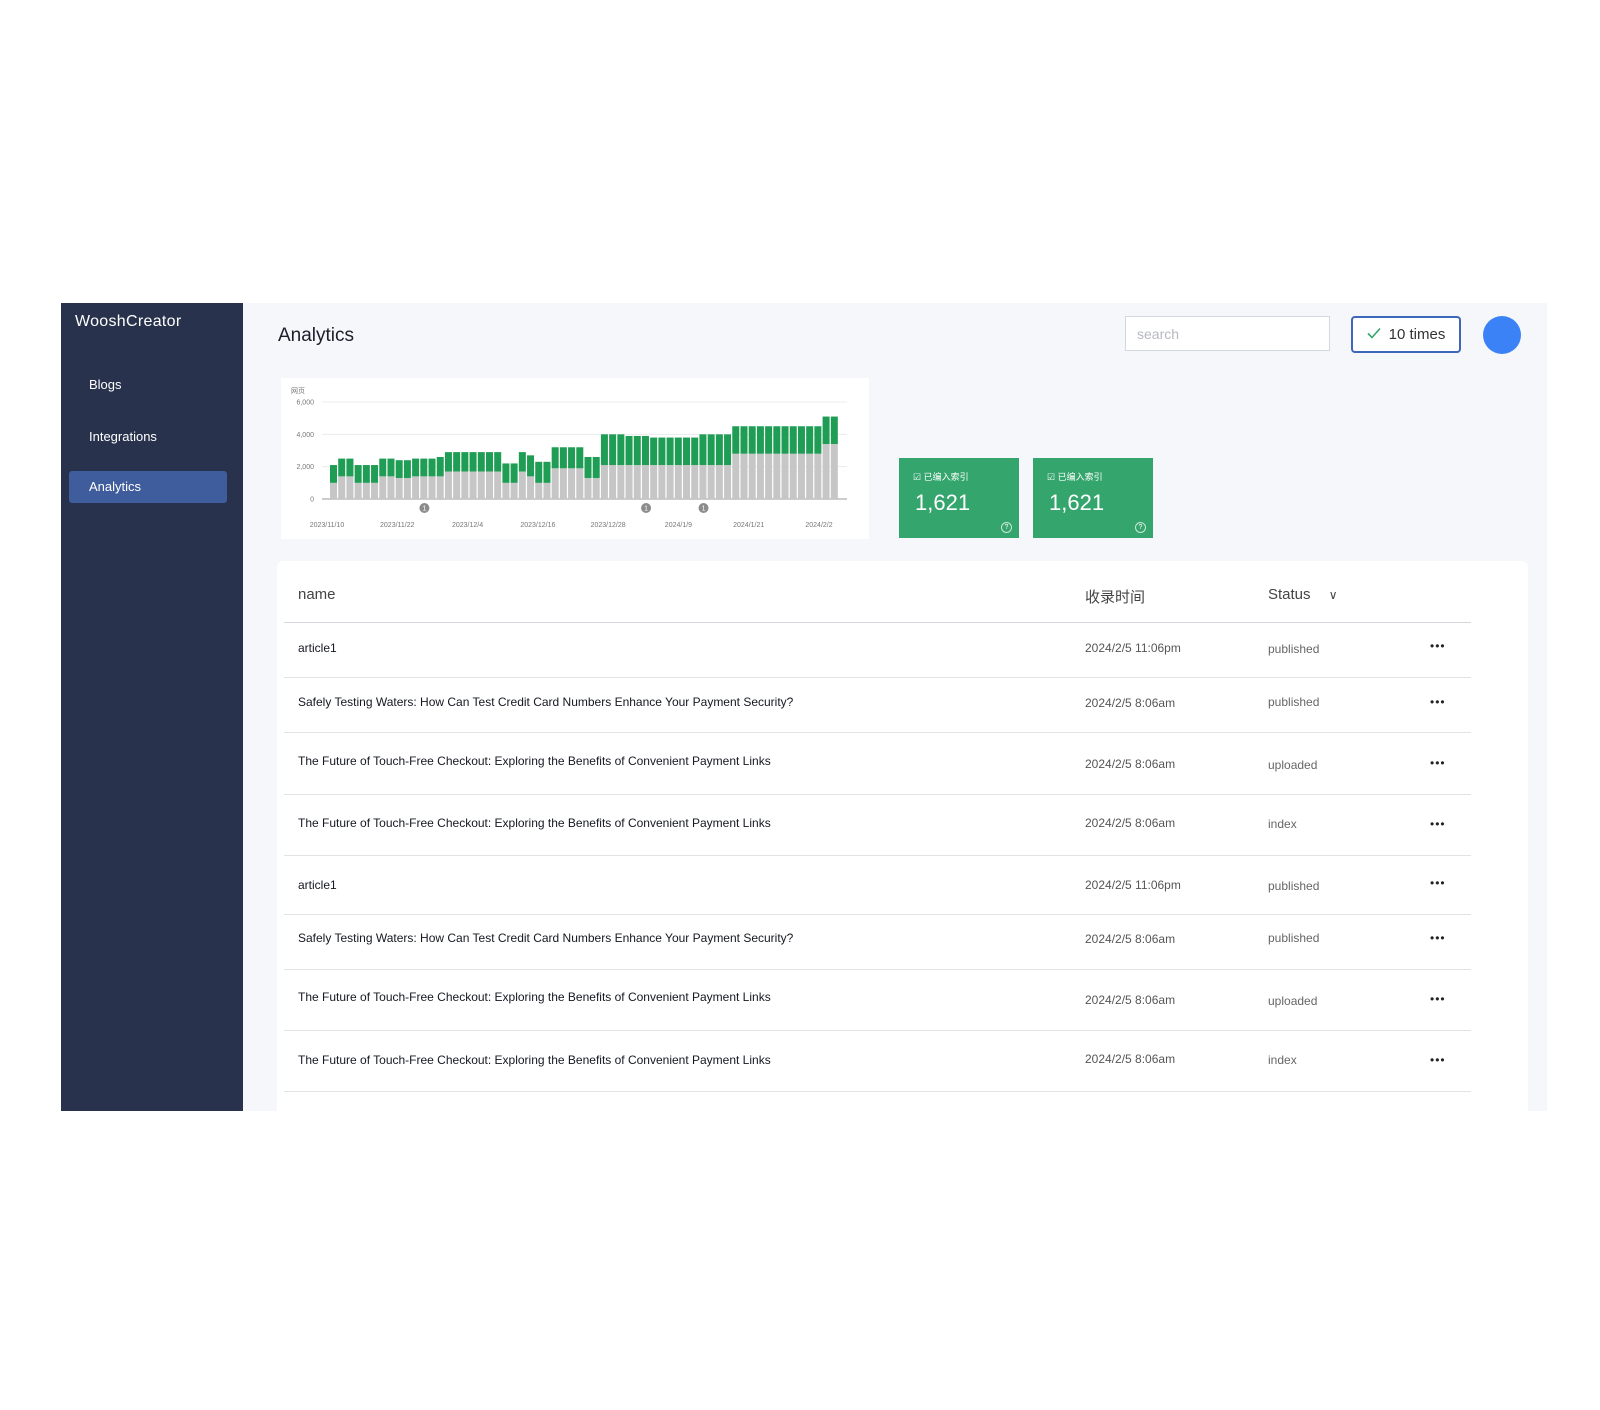 This screenshot has width=1600, height=1410. Describe the element at coordinates (148, 437) in the screenshot. I see `sidebar-item-integrations: Integrations` at that location.